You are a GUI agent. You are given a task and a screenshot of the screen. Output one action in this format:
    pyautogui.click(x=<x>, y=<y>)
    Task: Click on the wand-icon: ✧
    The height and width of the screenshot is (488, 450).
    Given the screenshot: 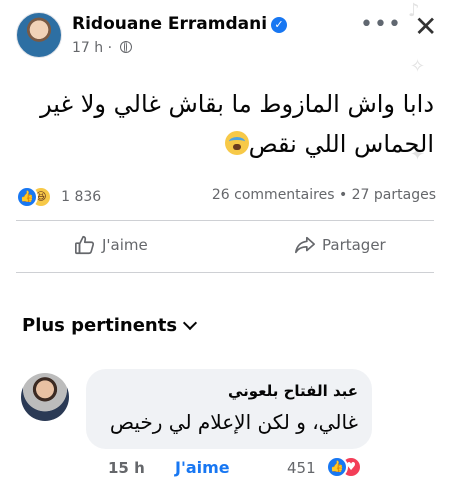 What is the action you would take?
    pyautogui.click(x=418, y=66)
    